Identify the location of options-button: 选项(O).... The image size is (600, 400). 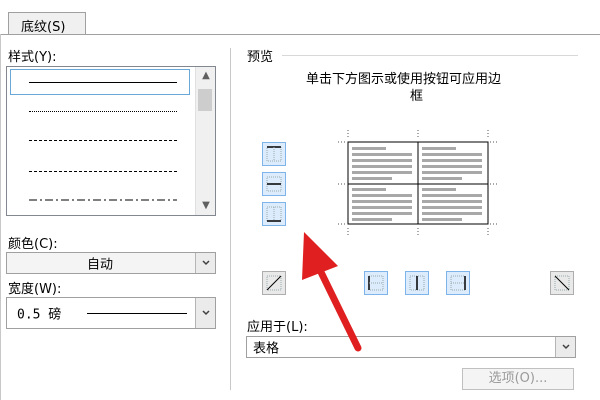
(518, 379).